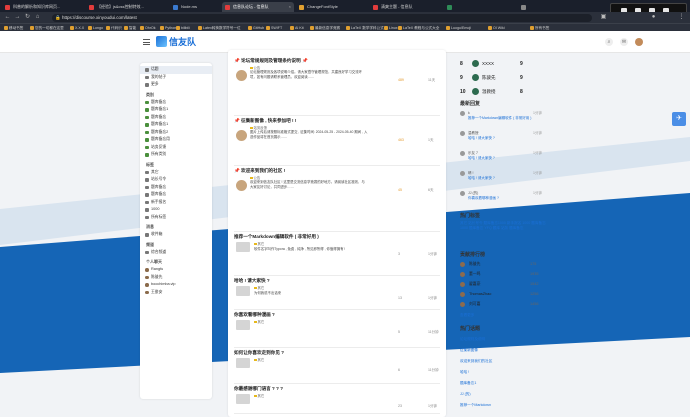 This screenshot has width=690, height=417. I want to click on sidebar-item-dm: Rangfu, so click(176, 270).